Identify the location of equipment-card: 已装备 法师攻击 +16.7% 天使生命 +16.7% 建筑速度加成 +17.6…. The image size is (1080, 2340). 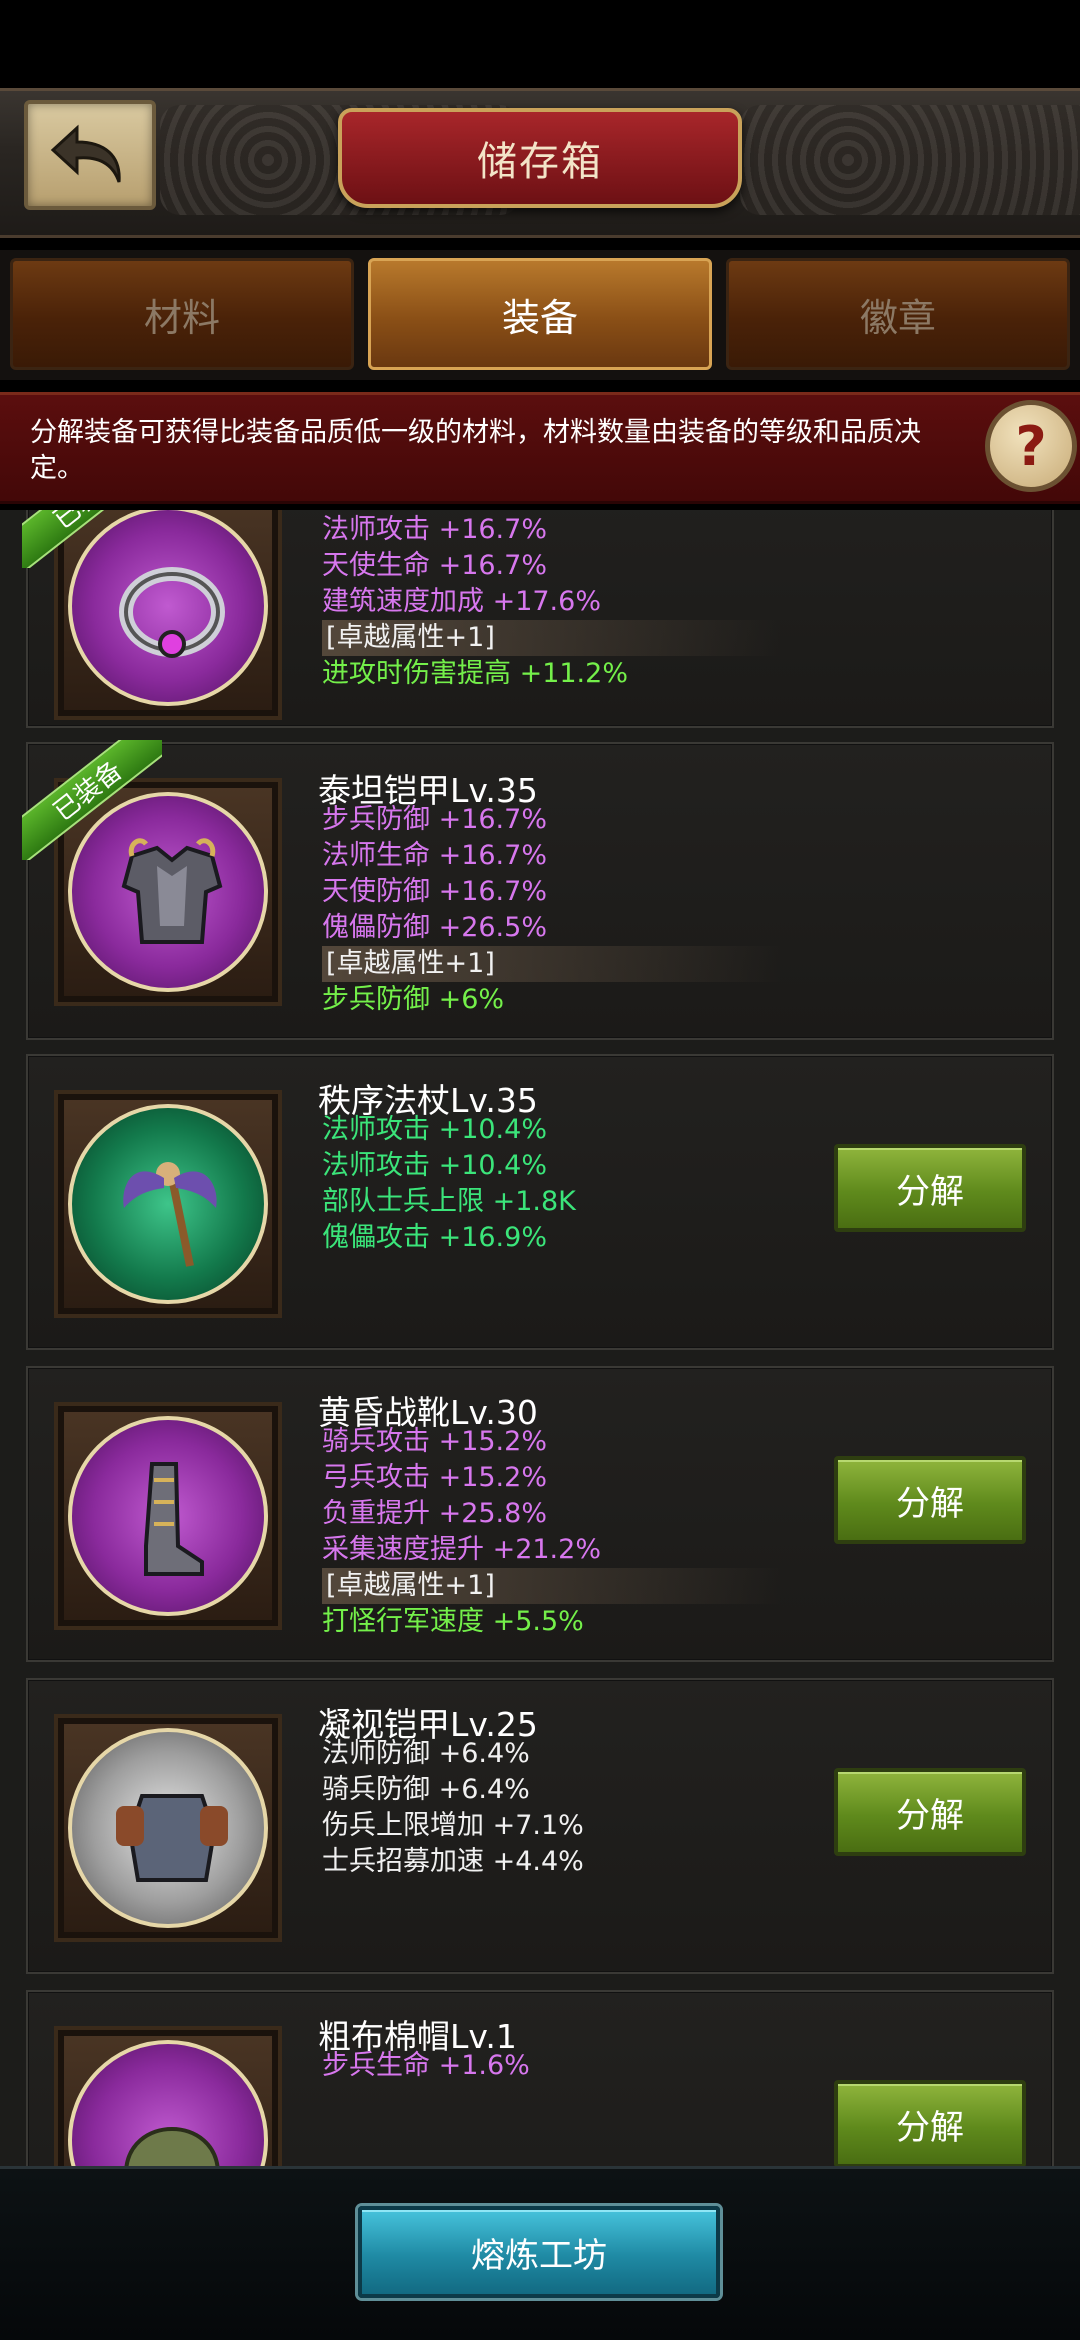
(538, 619).